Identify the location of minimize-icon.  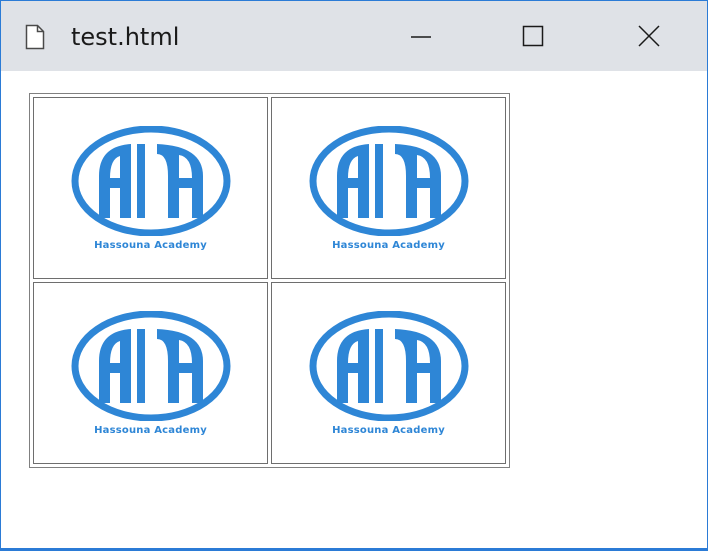
(421, 37).